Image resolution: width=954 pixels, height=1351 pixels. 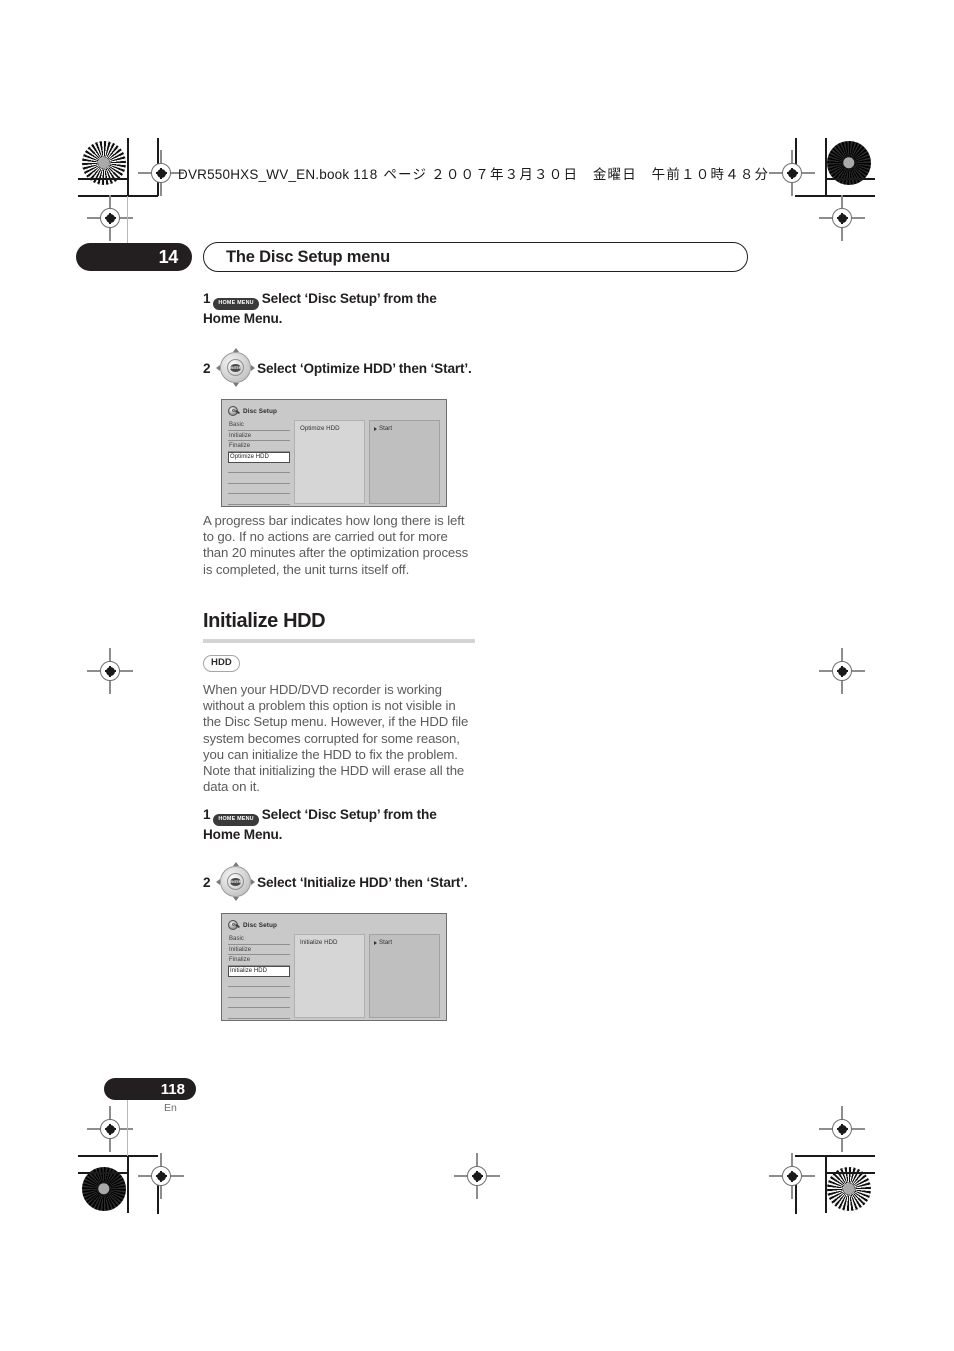 I want to click on crop-mark-br-h2, so click(x=850, y=1173).